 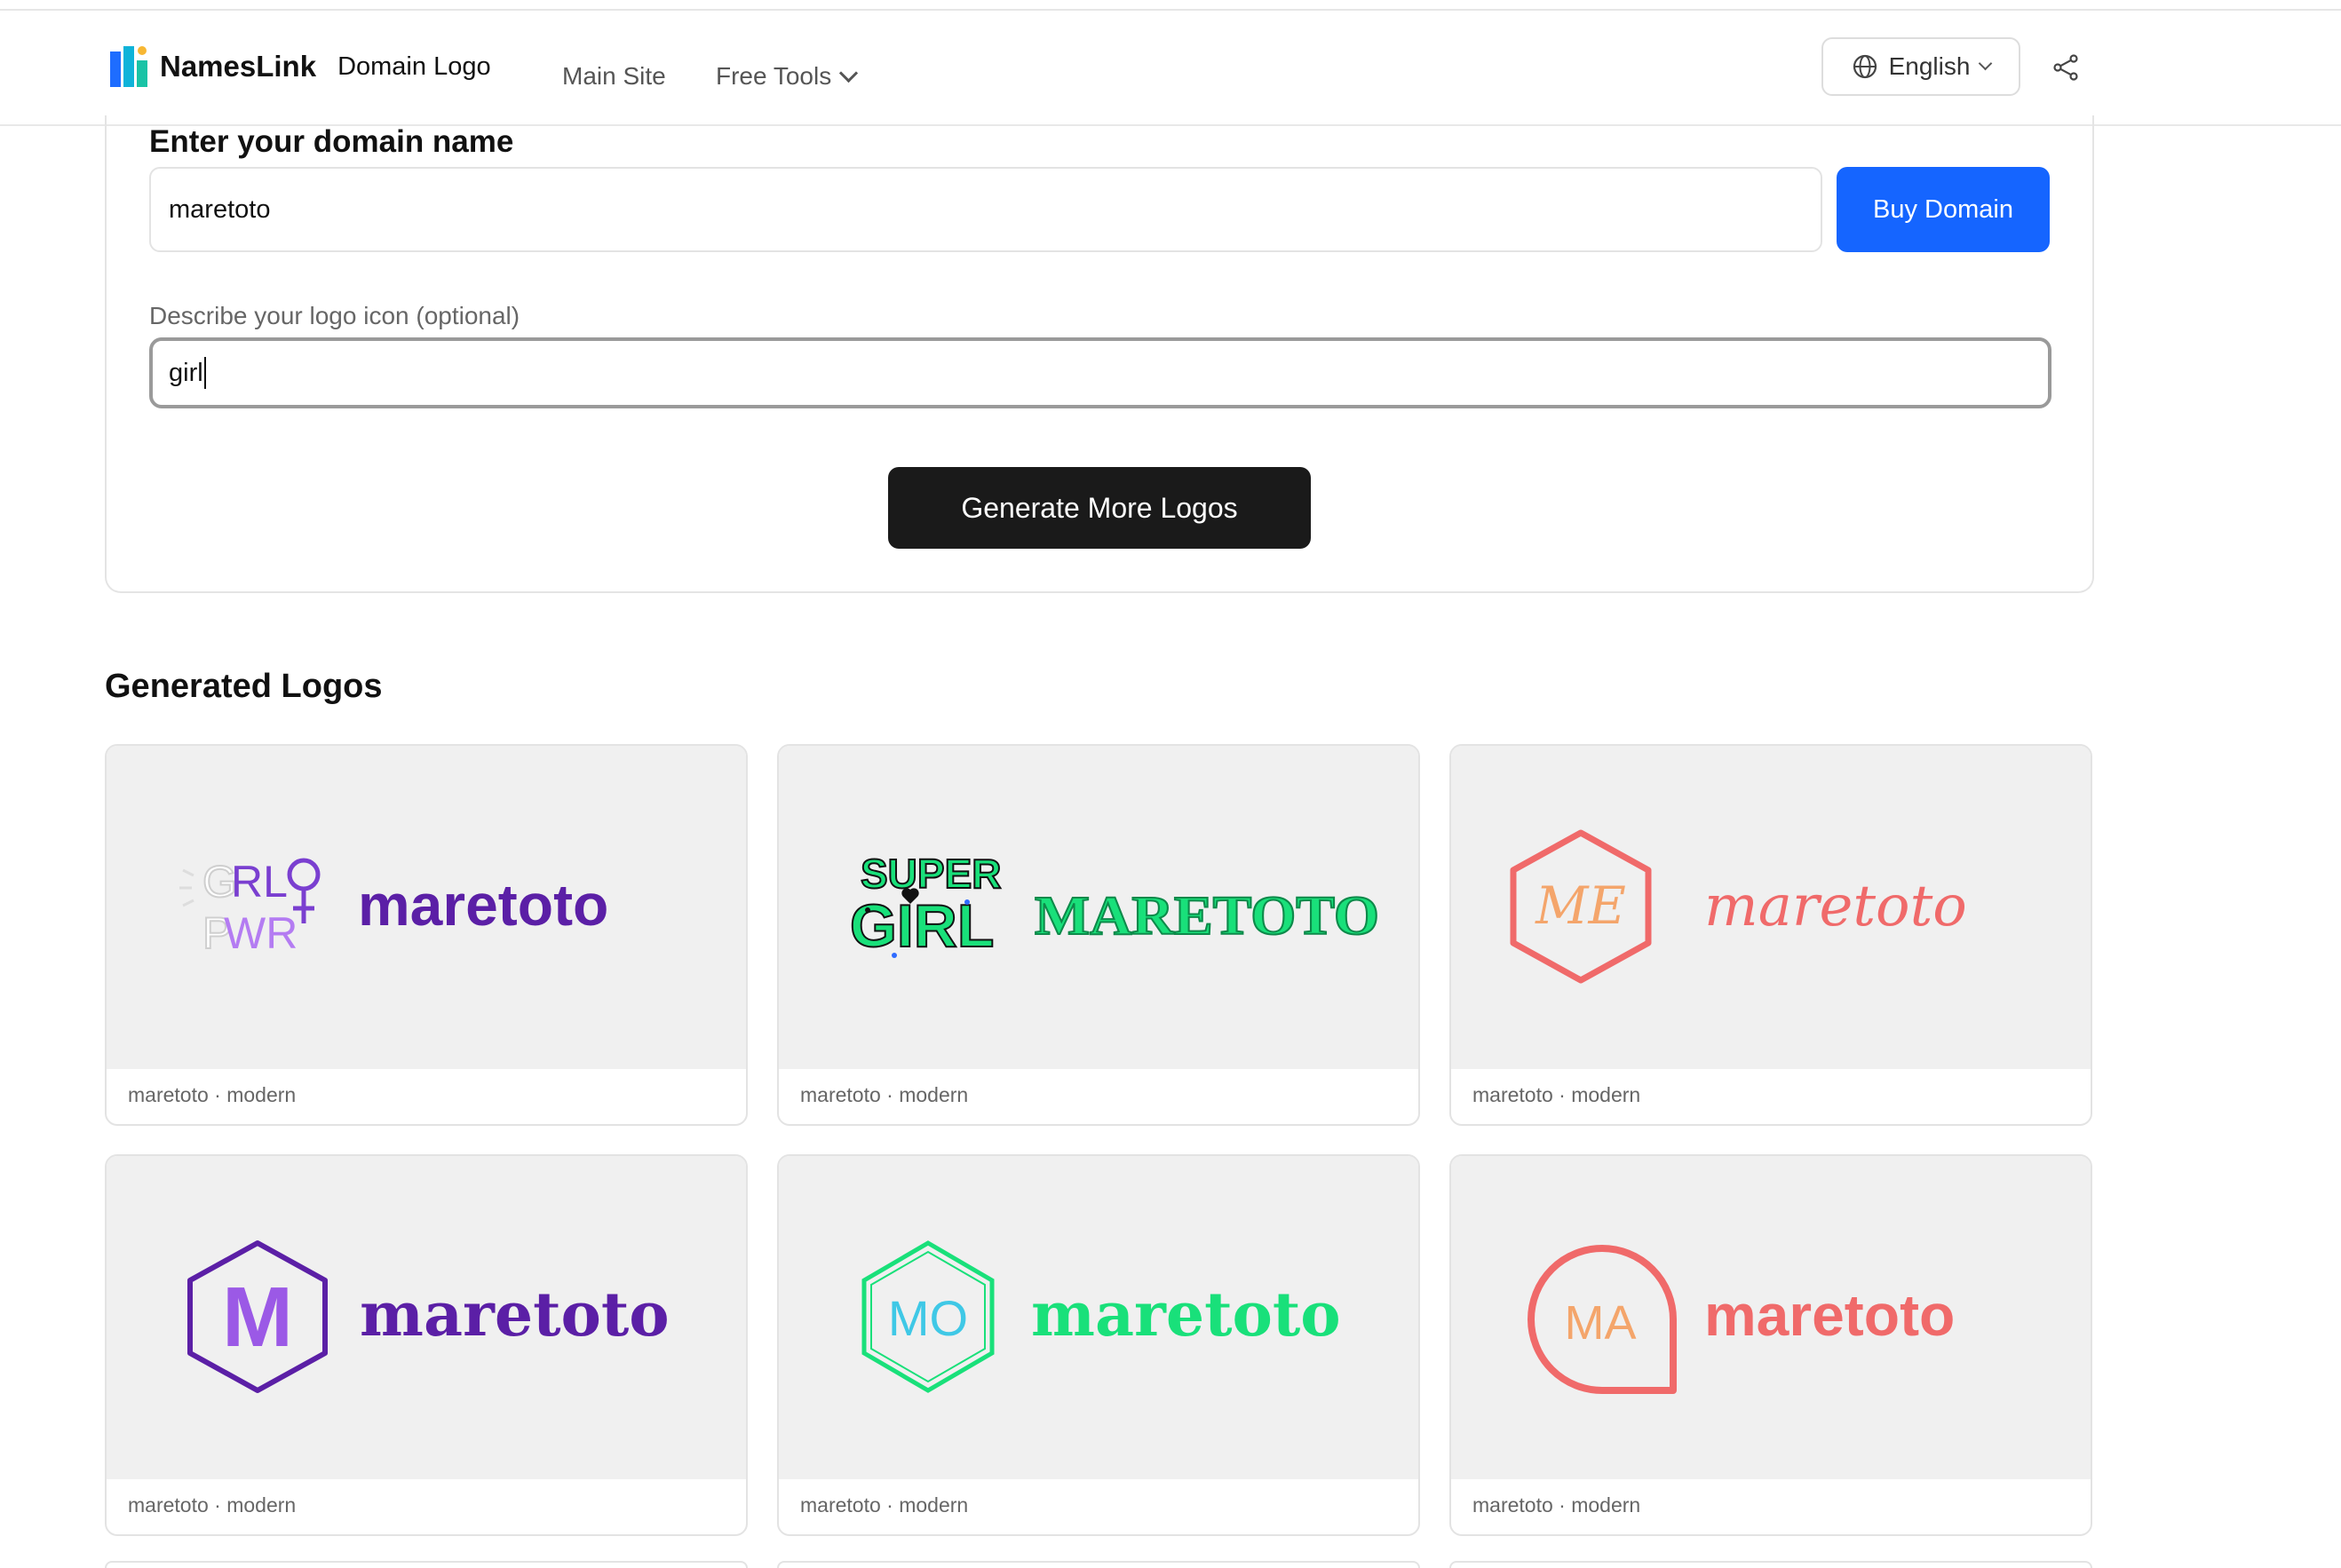 What do you see at coordinates (884, 1094) in the screenshot?
I see `logo-meta-2: maretoto · modern` at bounding box center [884, 1094].